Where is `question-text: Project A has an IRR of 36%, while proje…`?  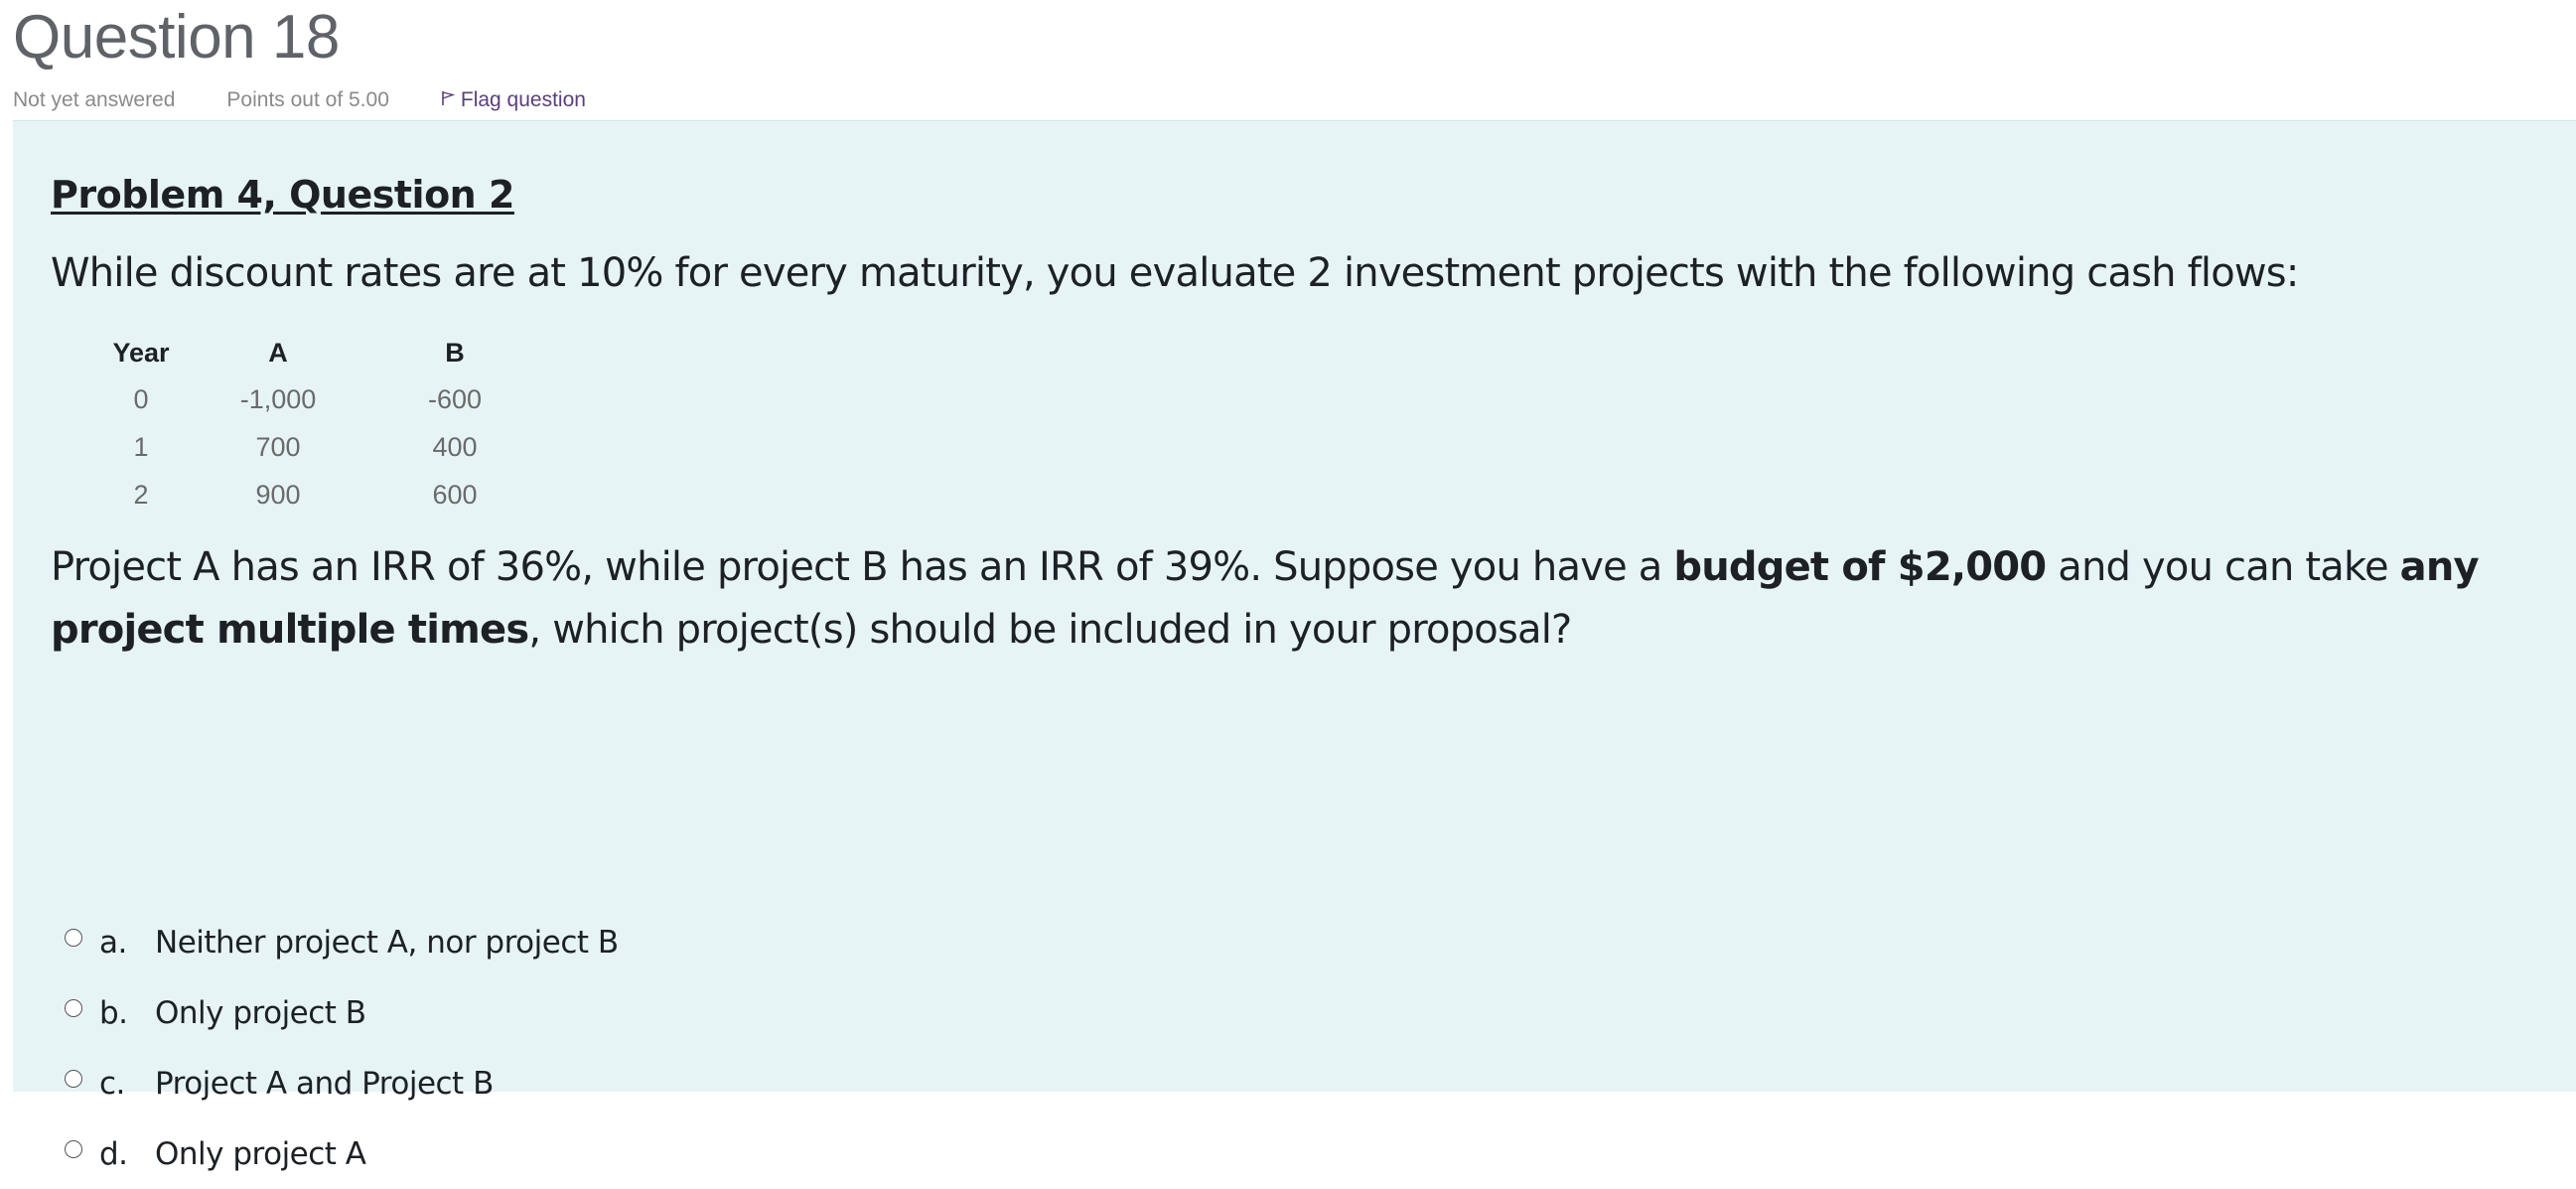 question-text: Project A has an IRR of 36%, while proje… is located at coordinates (1312, 599).